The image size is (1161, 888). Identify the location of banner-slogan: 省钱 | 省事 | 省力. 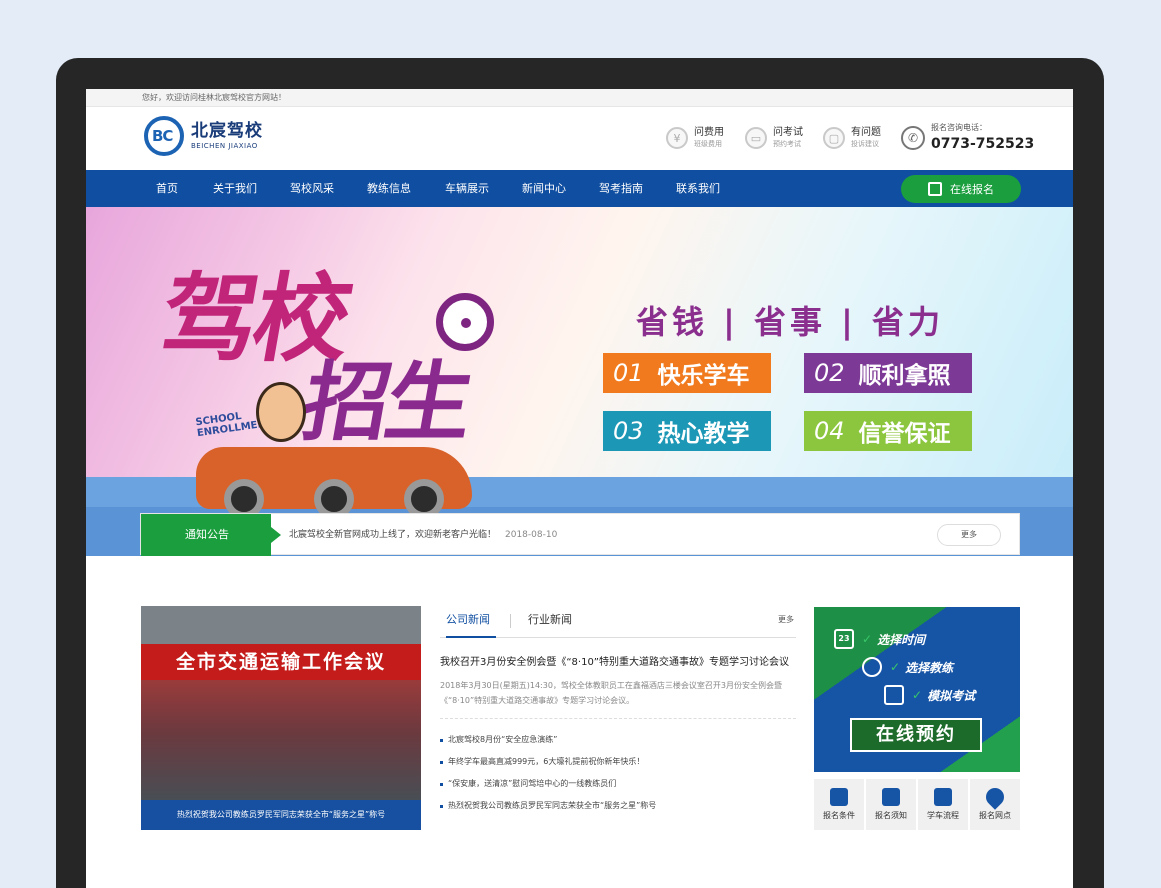
(790, 322).